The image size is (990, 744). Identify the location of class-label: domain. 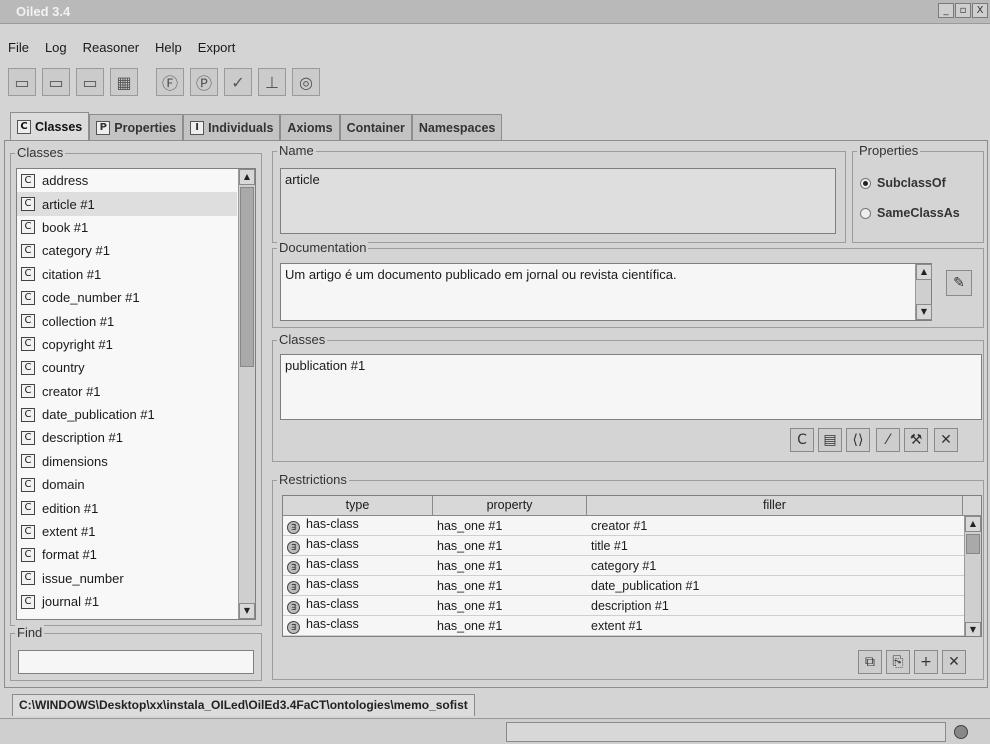
(63, 485).